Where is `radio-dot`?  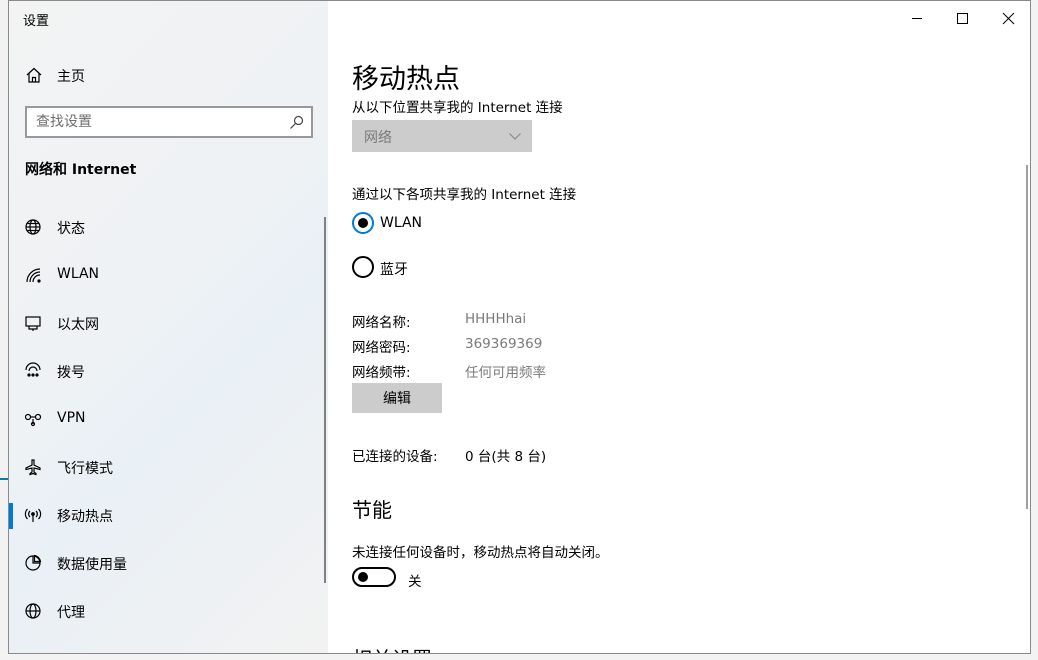
radio-dot is located at coordinates (363, 223).